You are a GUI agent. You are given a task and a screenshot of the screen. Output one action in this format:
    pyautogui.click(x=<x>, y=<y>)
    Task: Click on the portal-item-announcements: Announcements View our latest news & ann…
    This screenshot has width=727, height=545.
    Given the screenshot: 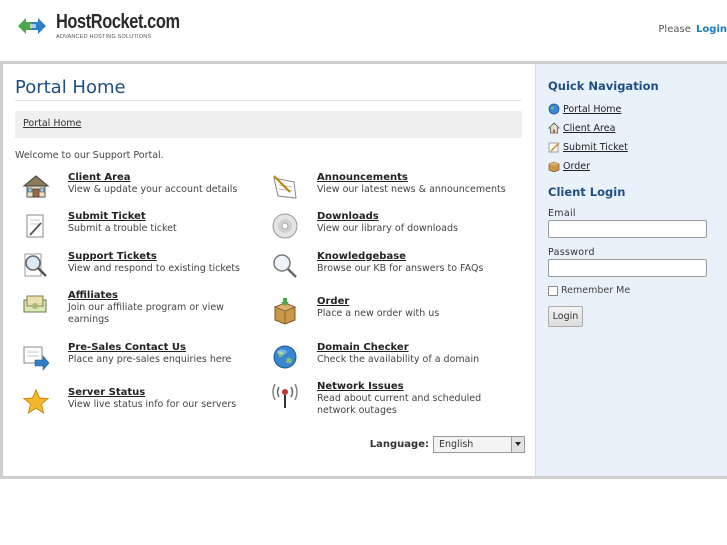 What is the action you would take?
    pyautogui.click(x=395, y=190)
    